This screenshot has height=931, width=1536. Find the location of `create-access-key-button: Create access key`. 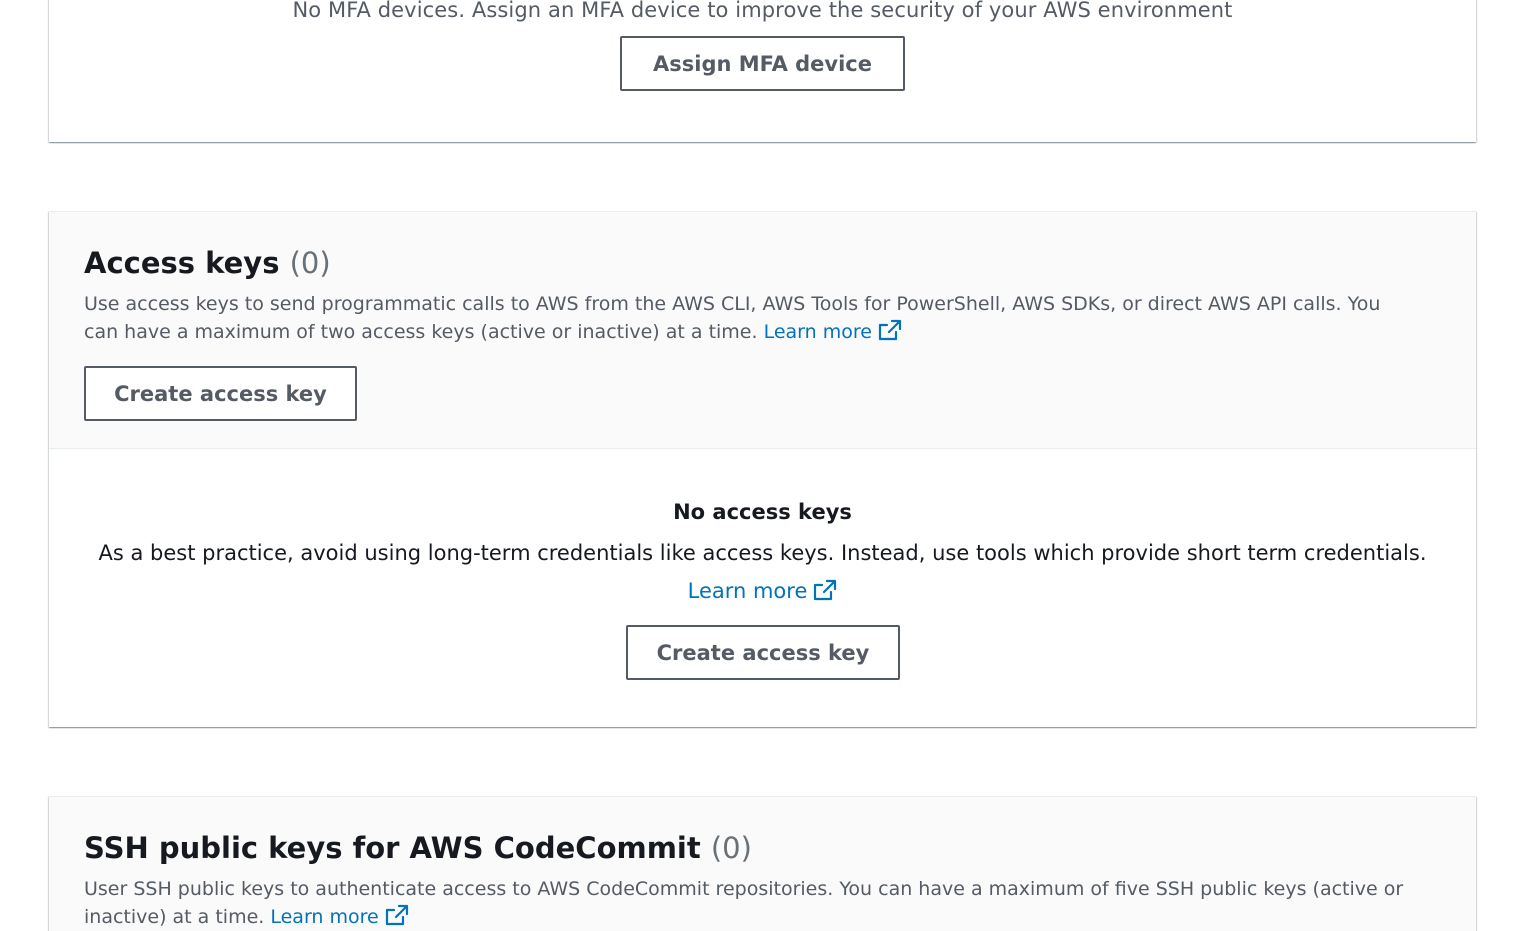

create-access-key-button: Create access key is located at coordinates (220, 393).